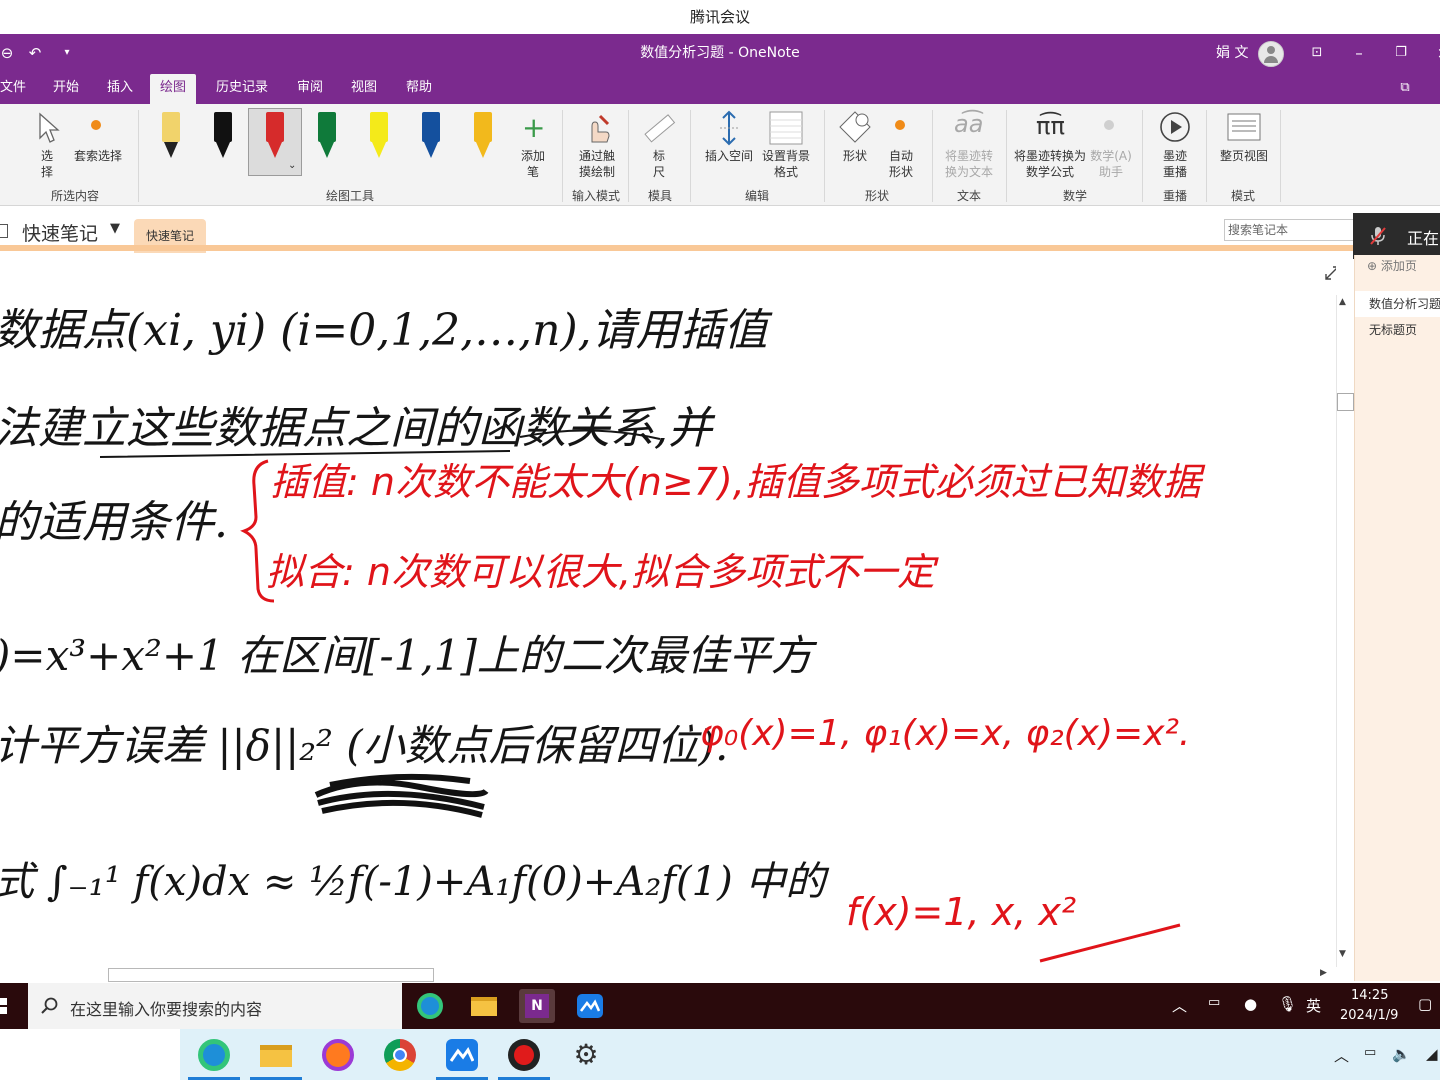 The width and height of the screenshot is (1440, 1080). I want to click on start-icon, so click(3, 1001).